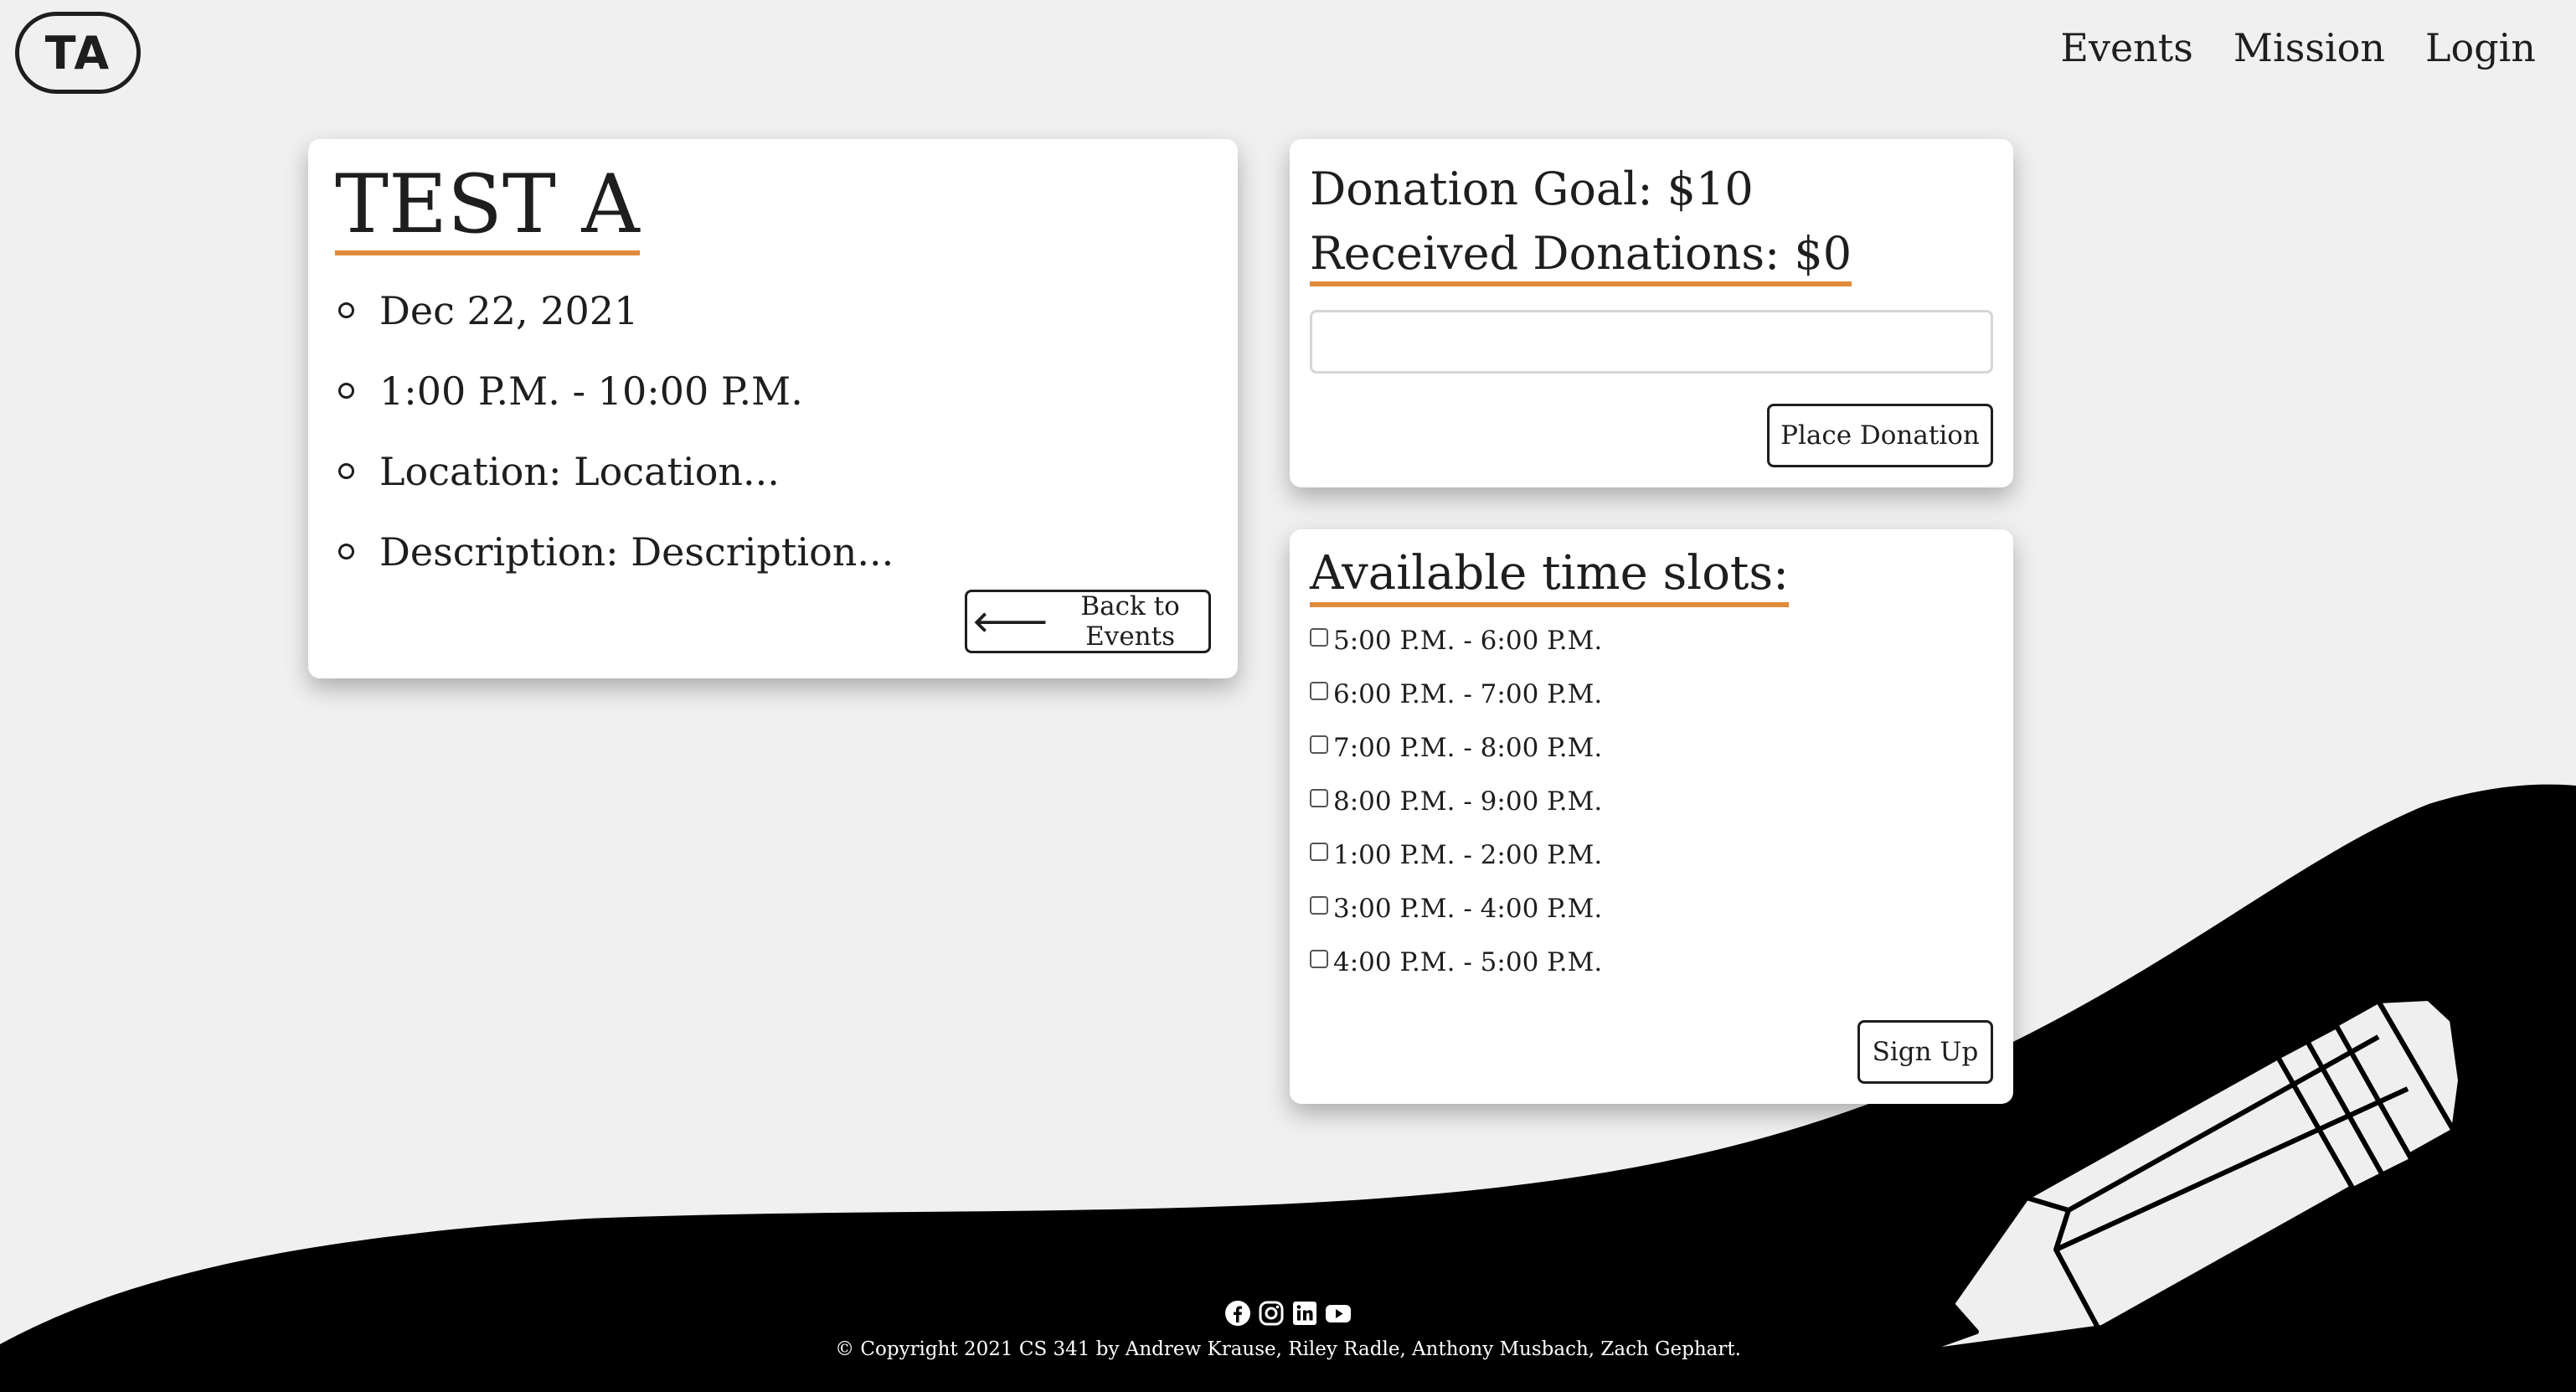 This screenshot has height=1392, width=2576. What do you see at coordinates (579, 471) in the screenshot?
I see `event-location-text: Location` at bounding box center [579, 471].